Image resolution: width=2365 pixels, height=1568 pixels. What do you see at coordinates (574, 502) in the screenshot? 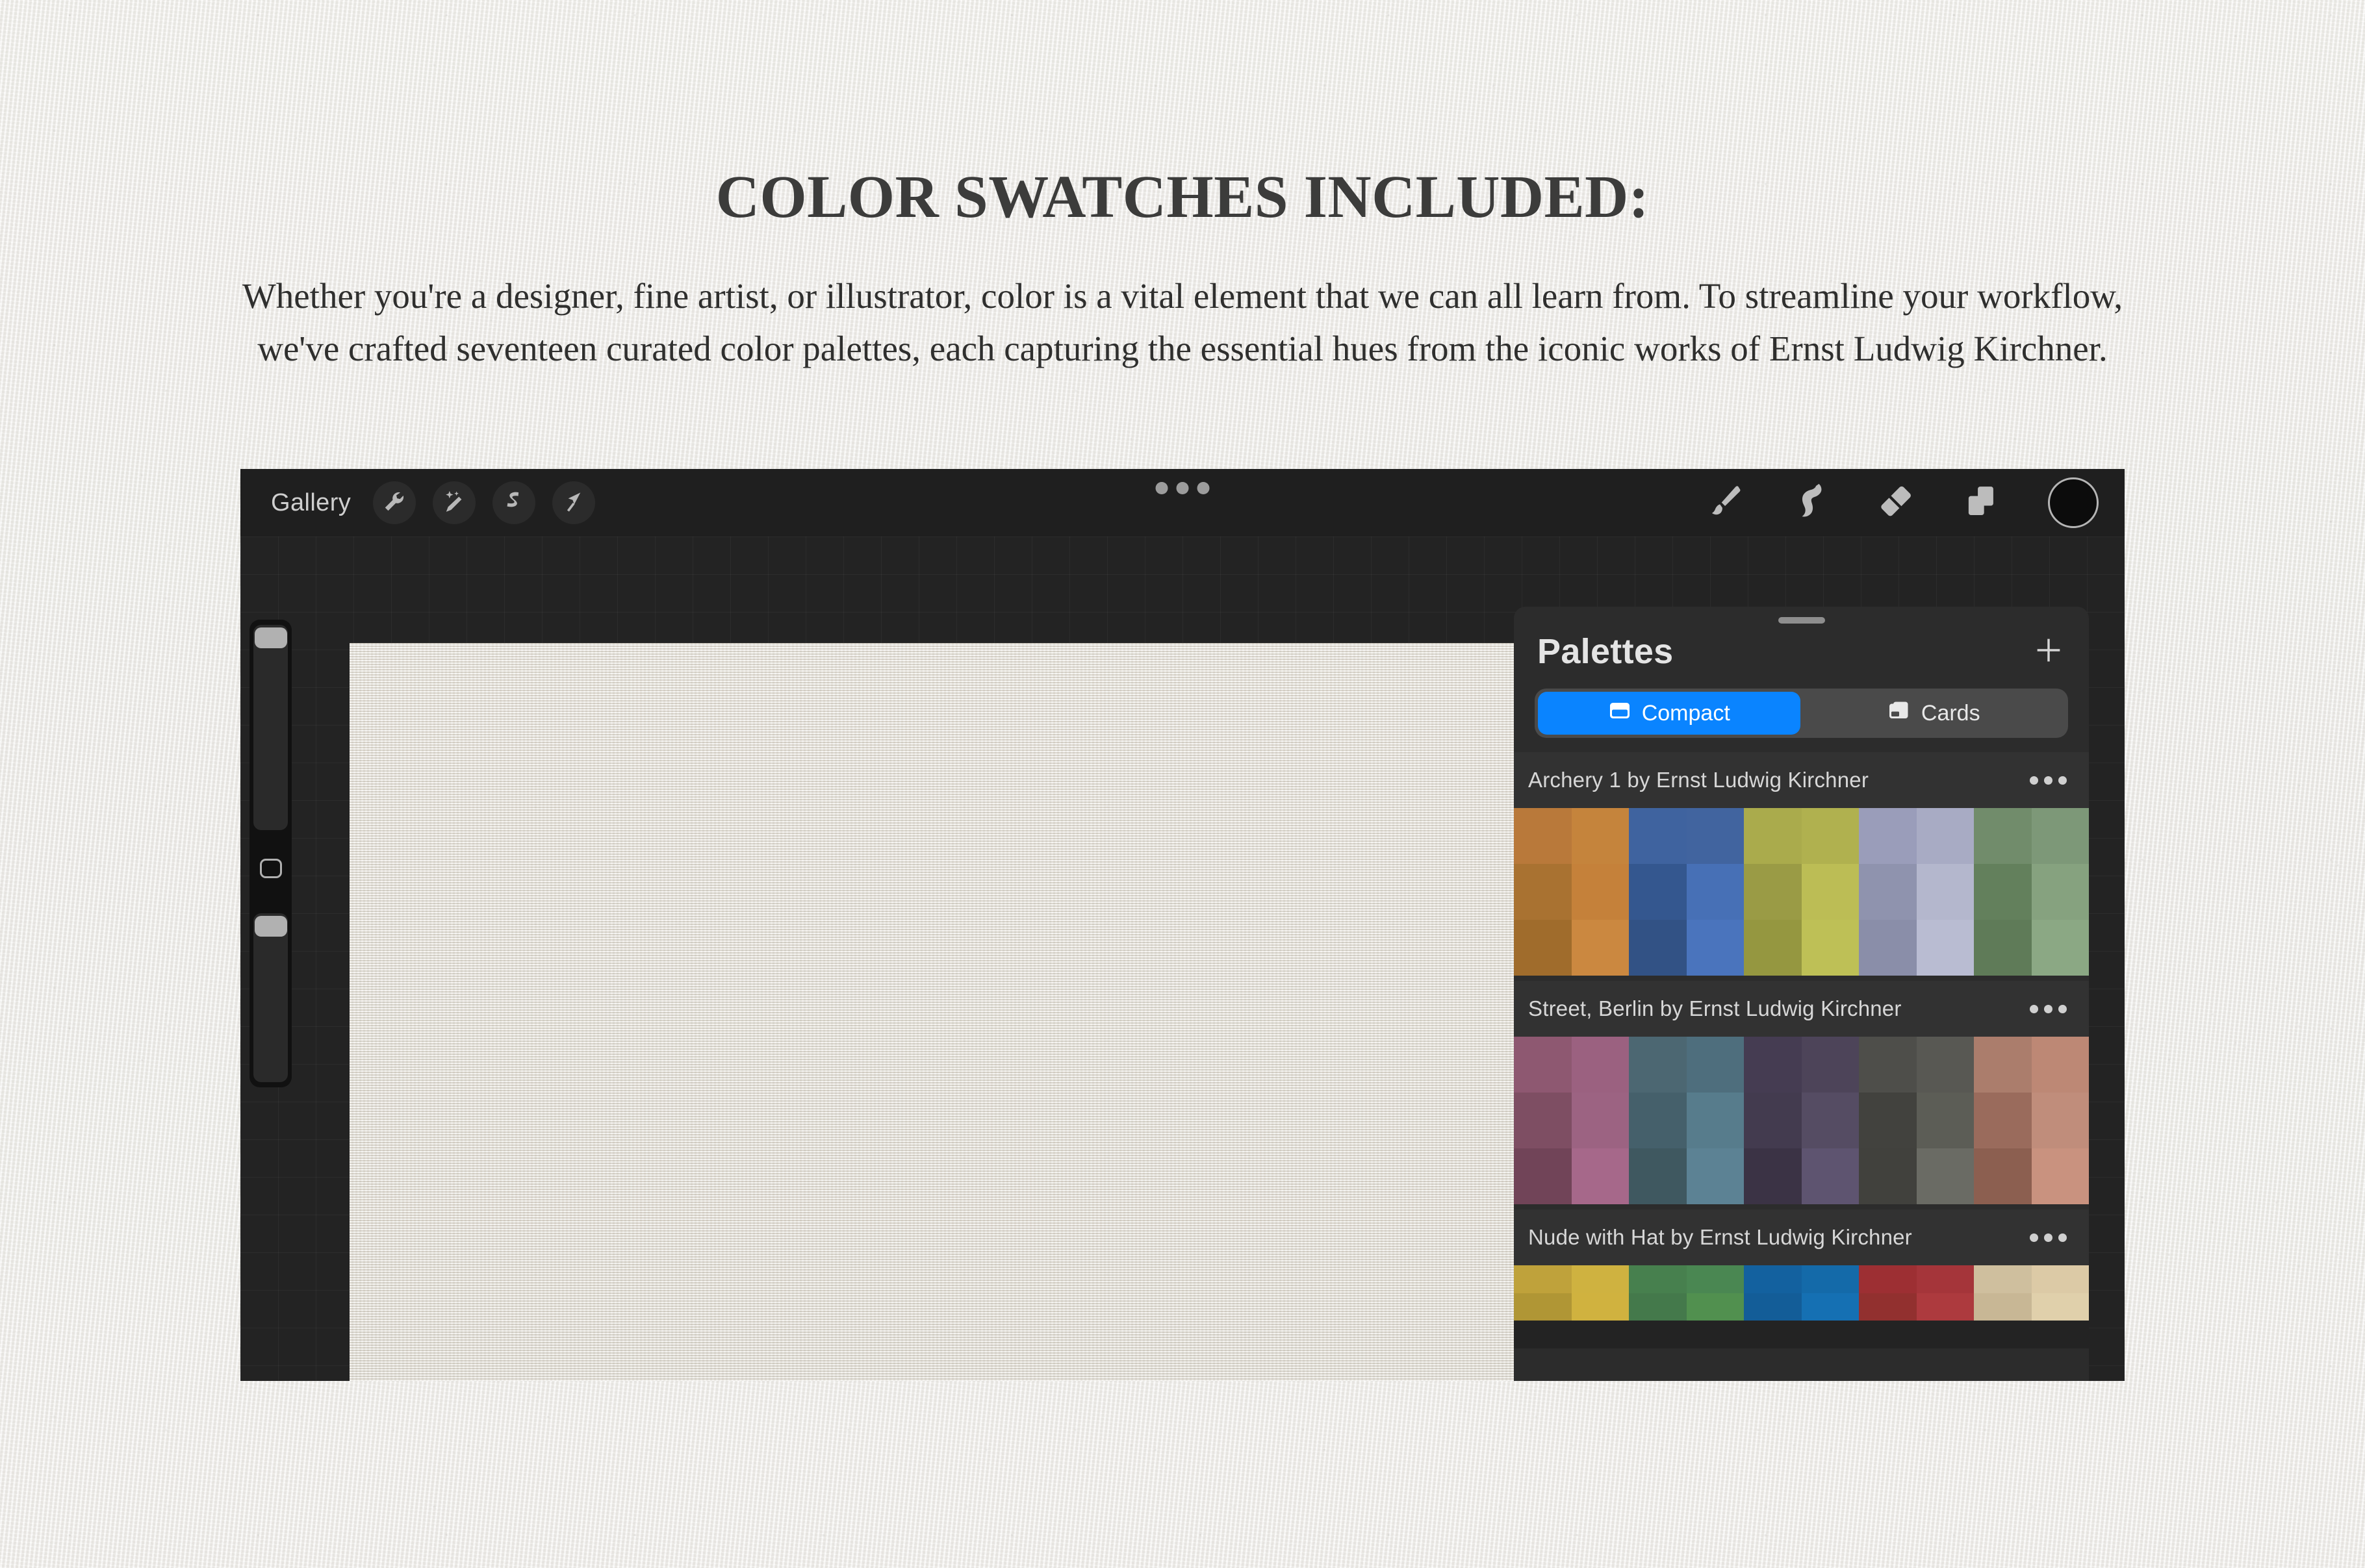
I see `transform-arrow-button` at bounding box center [574, 502].